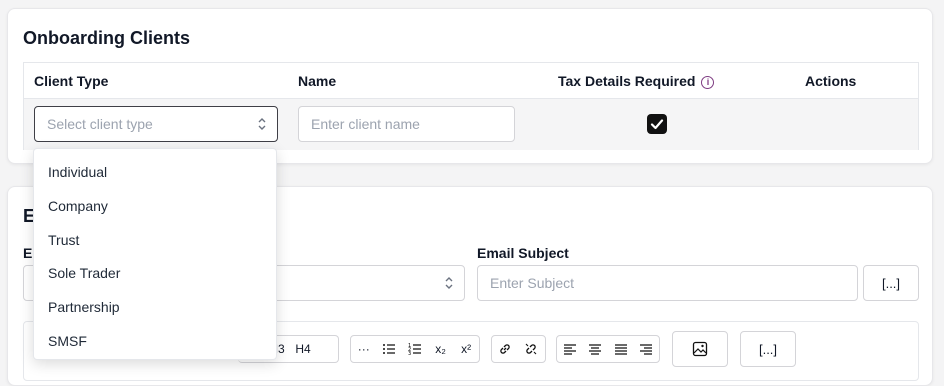 This screenshot has width=944, height=386. What do you see at coordinates (317, 81) in the screenshot?
I see `col-name: Name` at bounding box center [317, 81].